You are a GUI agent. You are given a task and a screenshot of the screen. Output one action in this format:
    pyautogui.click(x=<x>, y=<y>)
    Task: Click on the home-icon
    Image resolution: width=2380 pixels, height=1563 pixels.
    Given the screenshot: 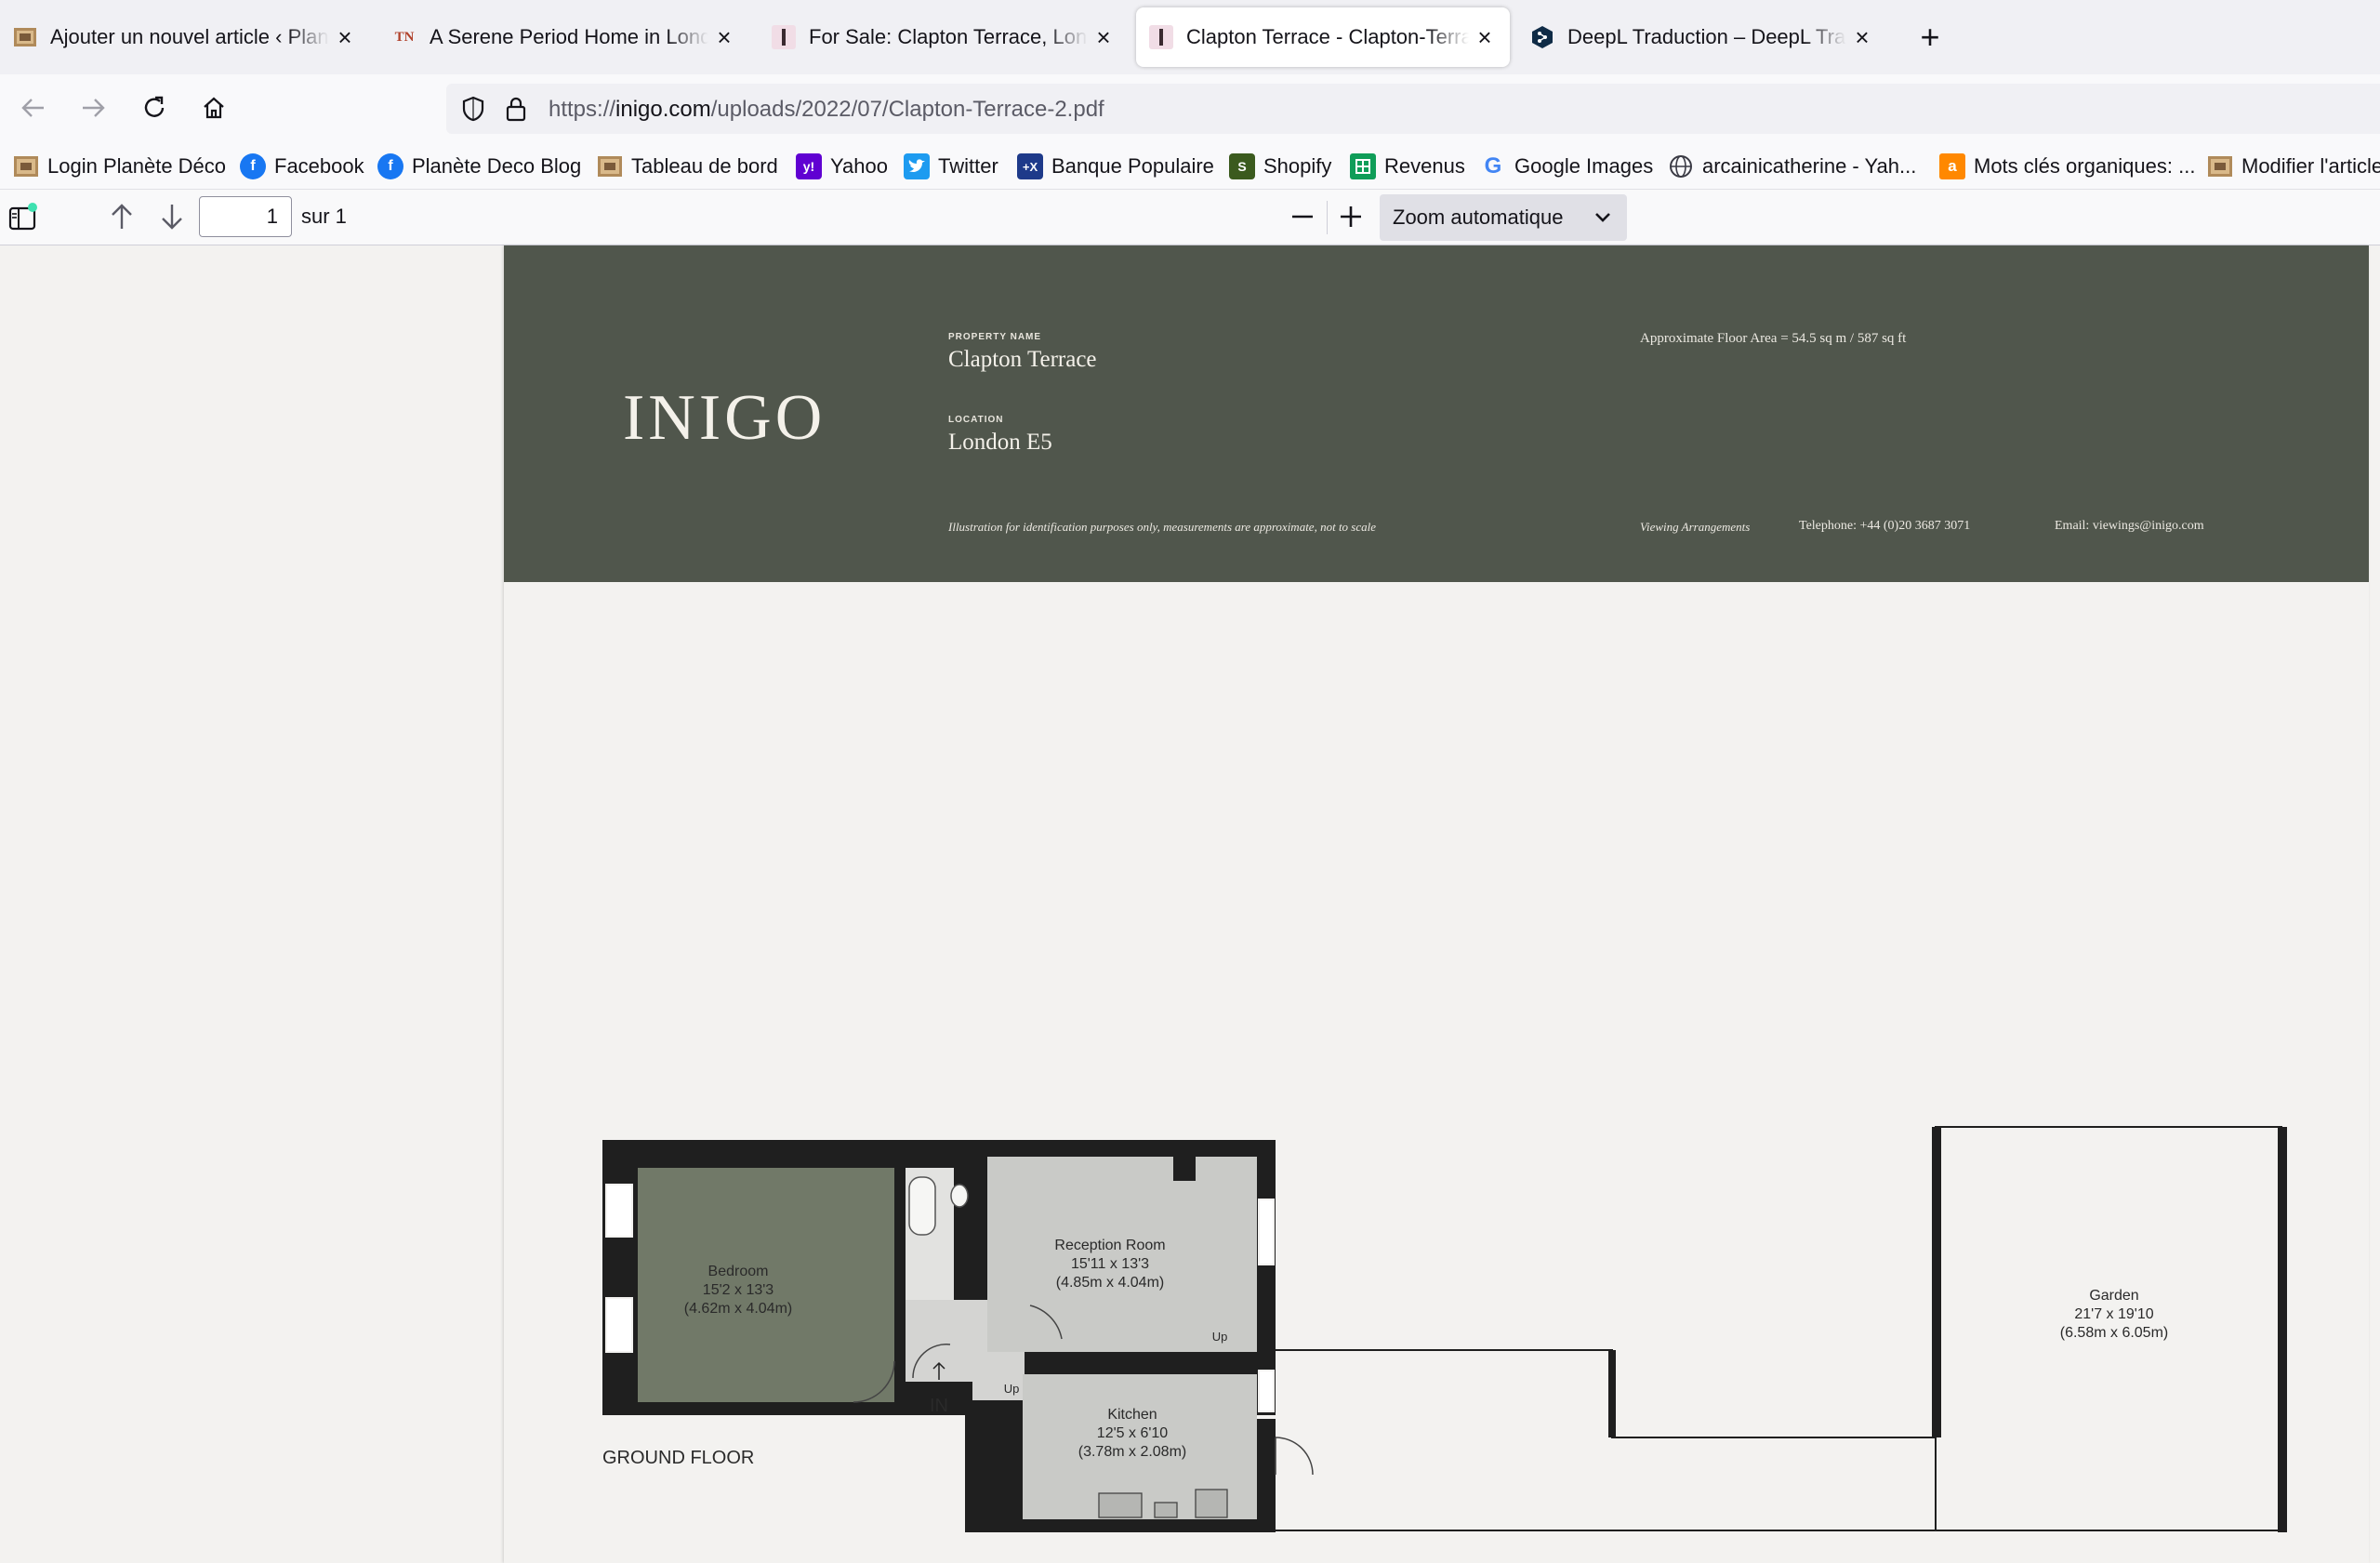 What is the action you would take?
    pyautogui.click(x=214, y=108)
    